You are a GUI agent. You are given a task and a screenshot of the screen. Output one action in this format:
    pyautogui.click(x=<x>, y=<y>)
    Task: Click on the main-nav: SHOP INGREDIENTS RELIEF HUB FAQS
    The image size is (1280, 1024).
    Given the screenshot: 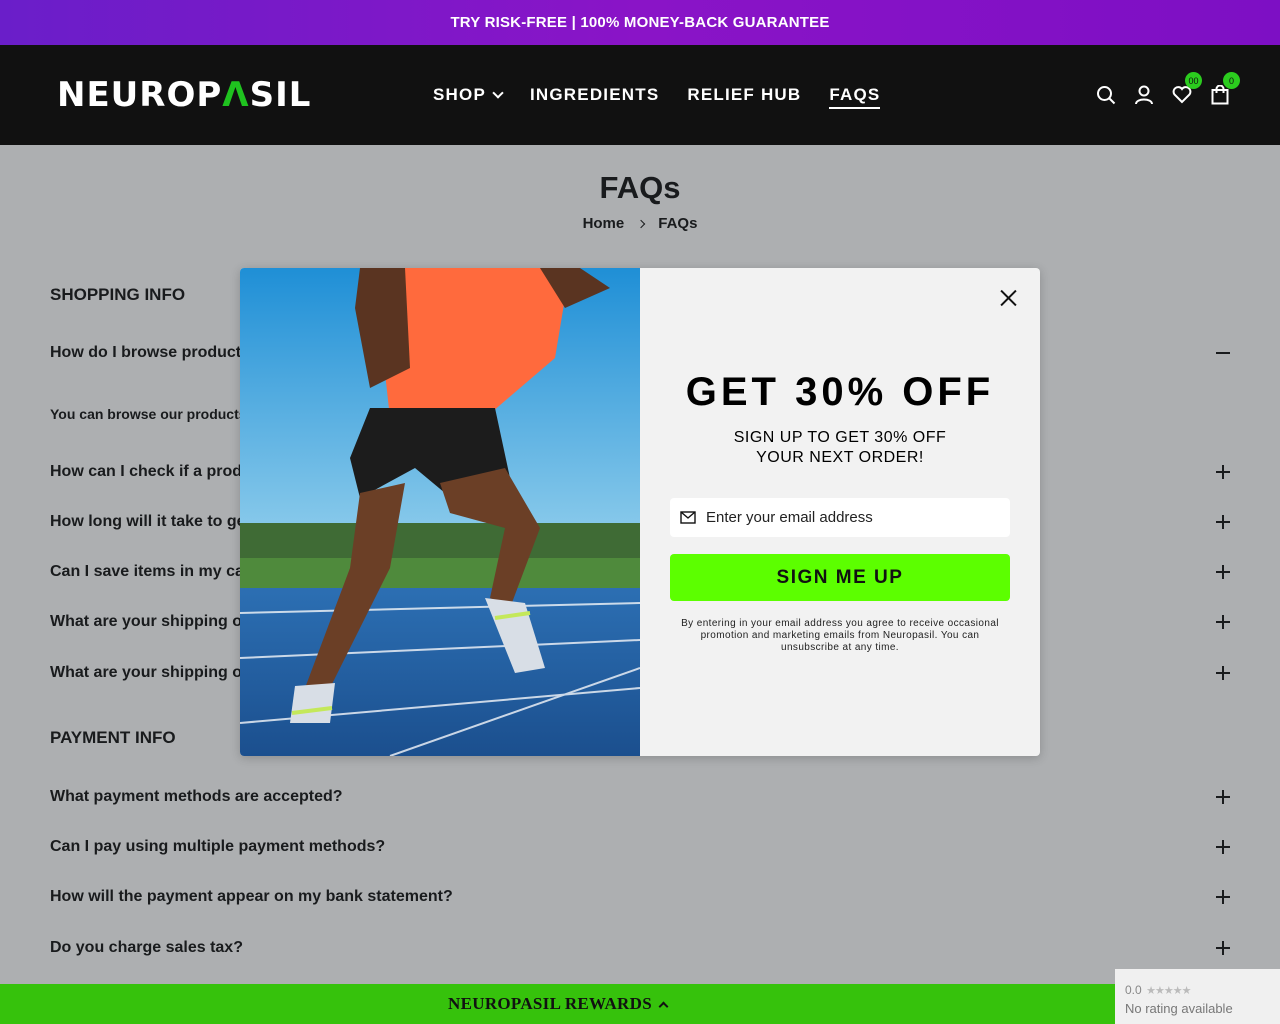 What is the action you would take?
    pyautogui.click(x=657, y=95)
    